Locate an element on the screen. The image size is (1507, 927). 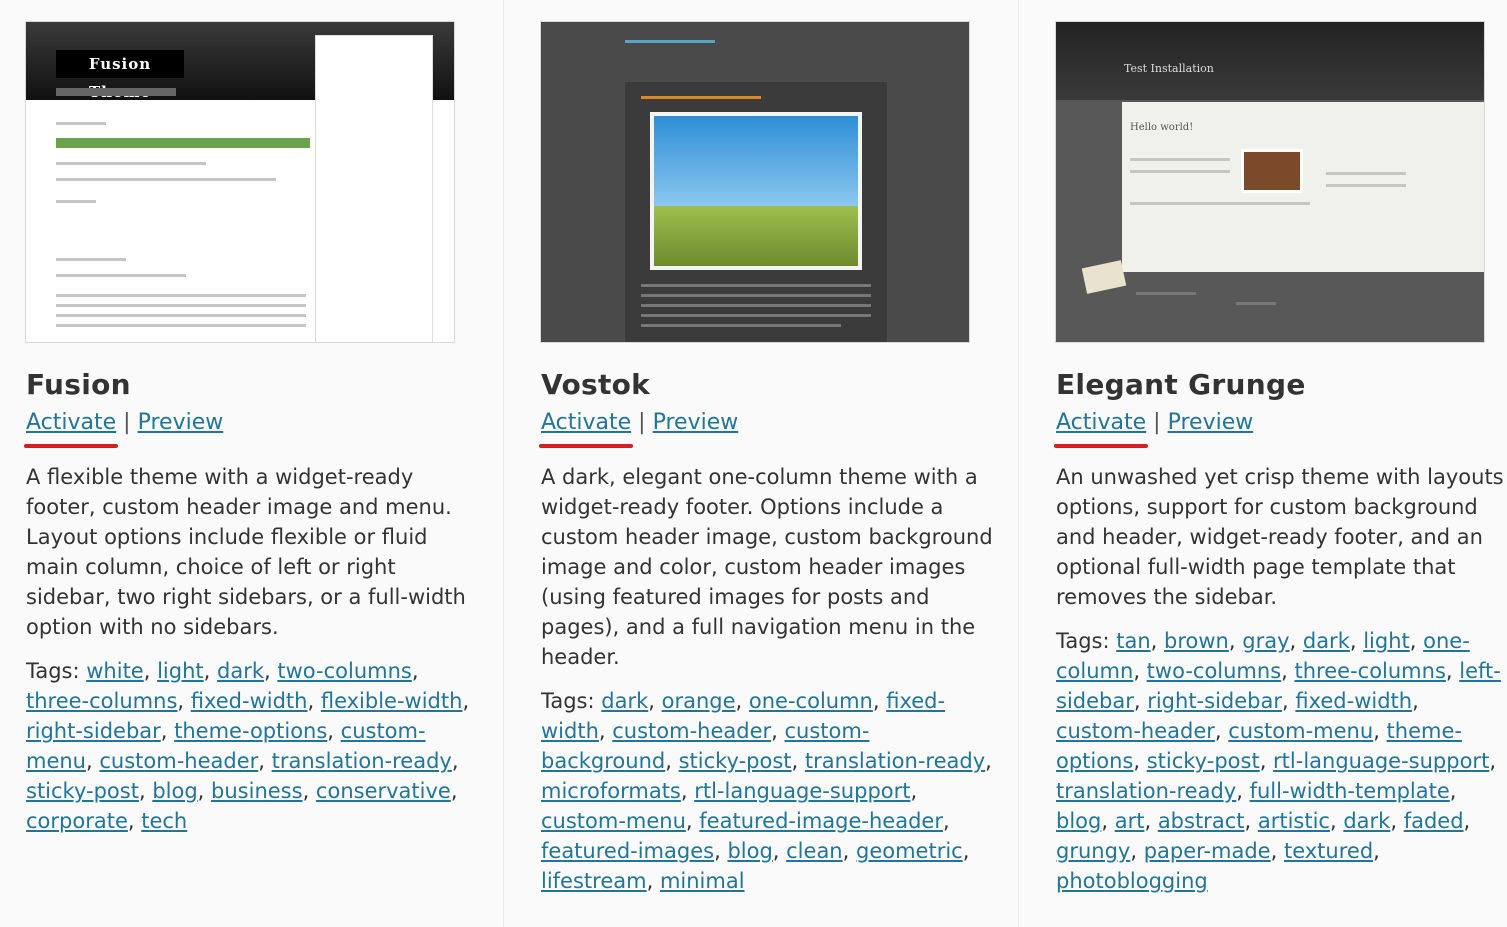
tag-link: gray is located at coordinates (1265, 641).